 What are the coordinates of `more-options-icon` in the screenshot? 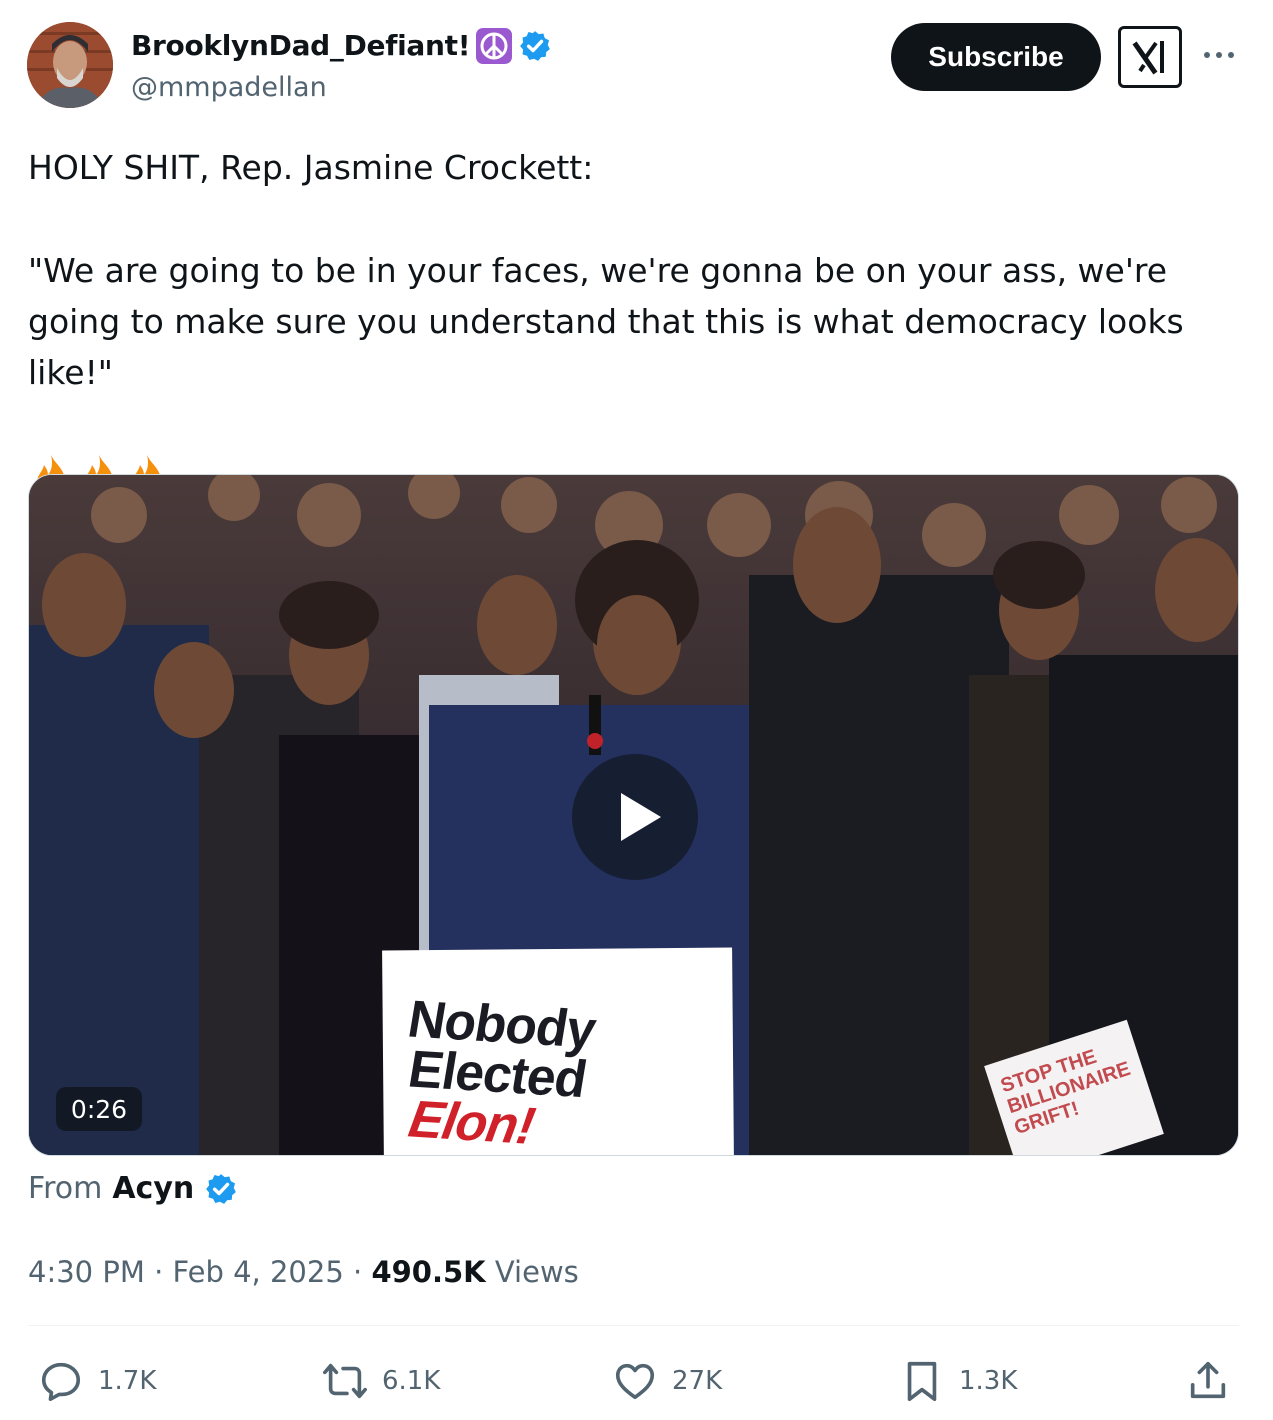 It's located at (1219, 55).